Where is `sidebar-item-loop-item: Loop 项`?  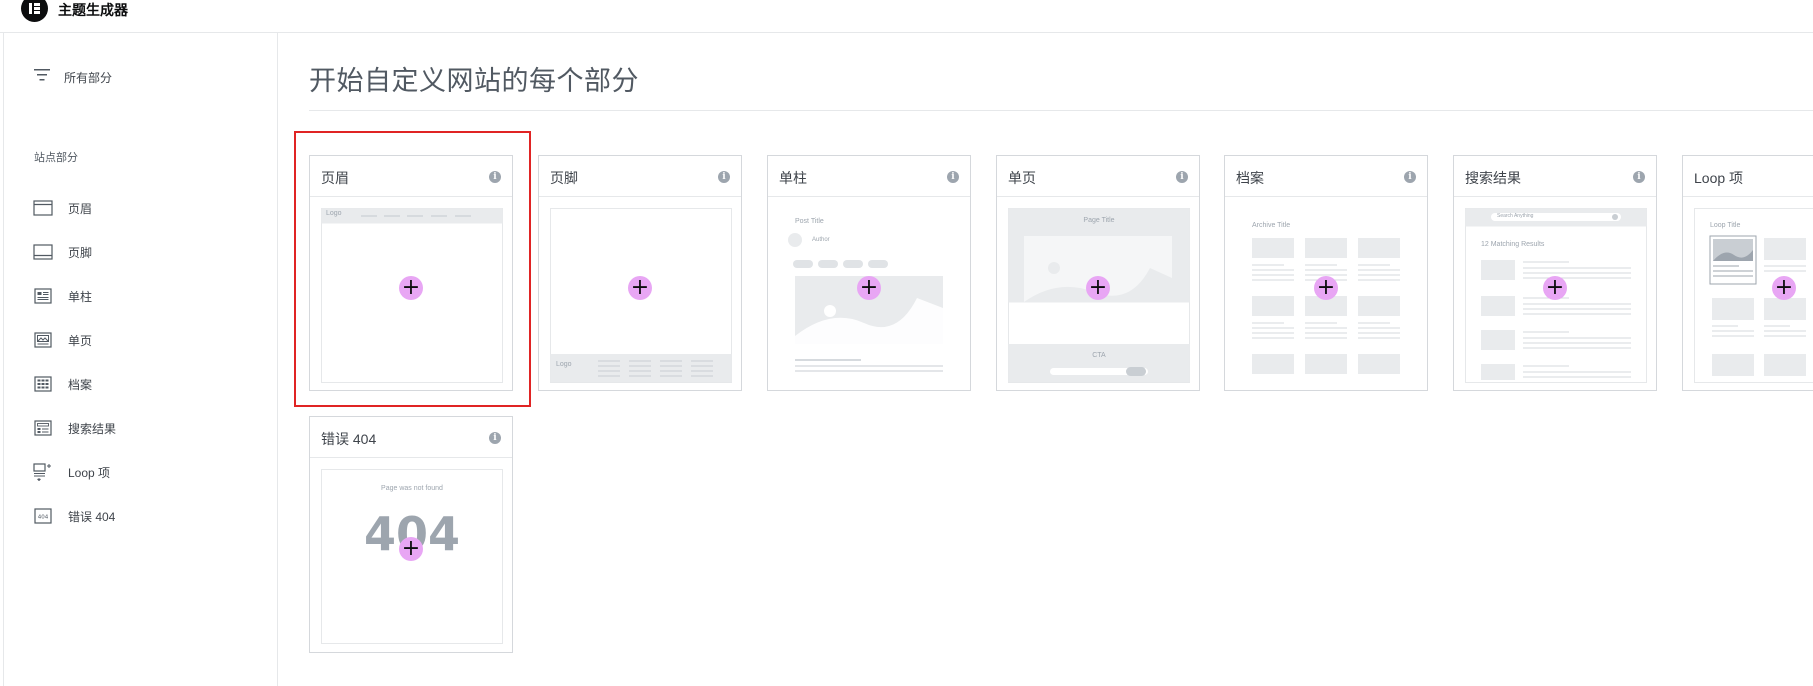
sidebar-item-loop-item: Loop 项 is located at coordinates (71, 472).